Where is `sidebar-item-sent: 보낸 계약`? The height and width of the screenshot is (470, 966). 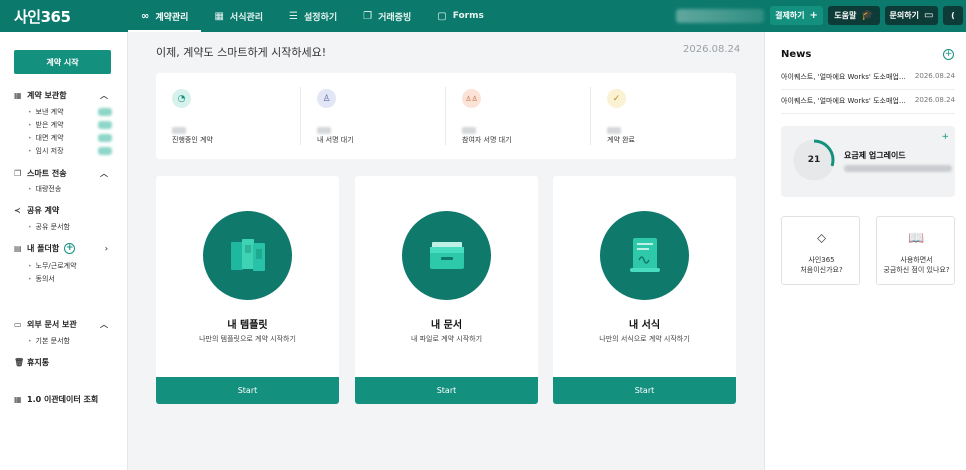
sidebar-item-sent: 보낸 계약 is located at coordinates (70, 112).